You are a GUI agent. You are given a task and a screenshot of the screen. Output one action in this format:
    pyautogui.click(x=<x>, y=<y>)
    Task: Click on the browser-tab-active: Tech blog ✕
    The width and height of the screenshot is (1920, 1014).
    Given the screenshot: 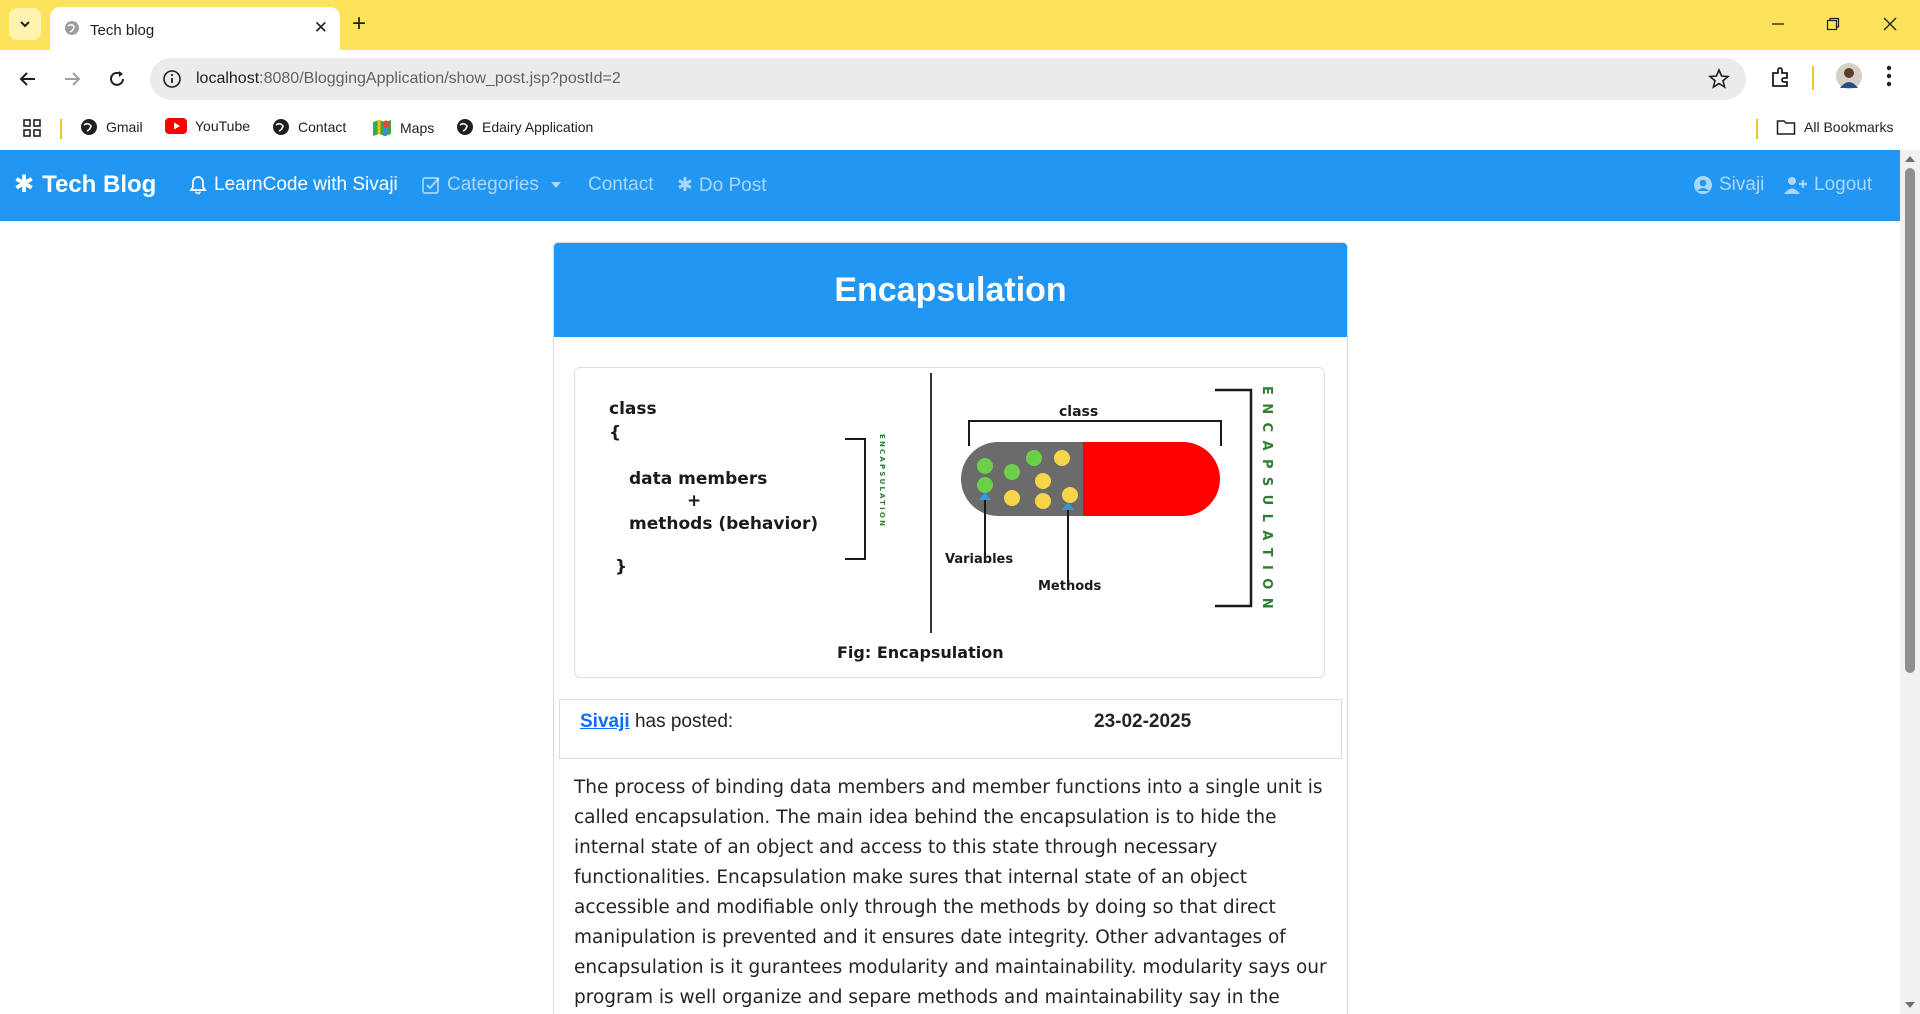 What is the action you would take?
    pyautogui.click(x=195, y=28)
    